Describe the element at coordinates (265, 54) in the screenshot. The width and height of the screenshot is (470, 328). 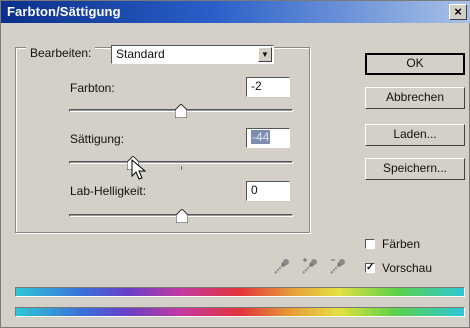
I see `chevron-down-icon: ▼` at that location.